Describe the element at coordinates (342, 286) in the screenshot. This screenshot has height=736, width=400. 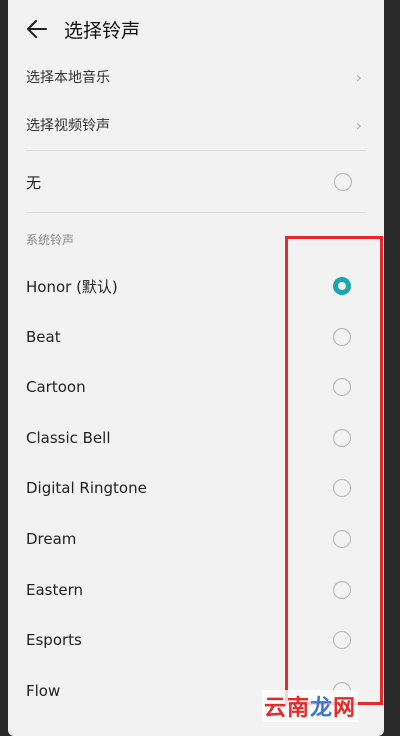
I see `radio-button-selected` at that location.